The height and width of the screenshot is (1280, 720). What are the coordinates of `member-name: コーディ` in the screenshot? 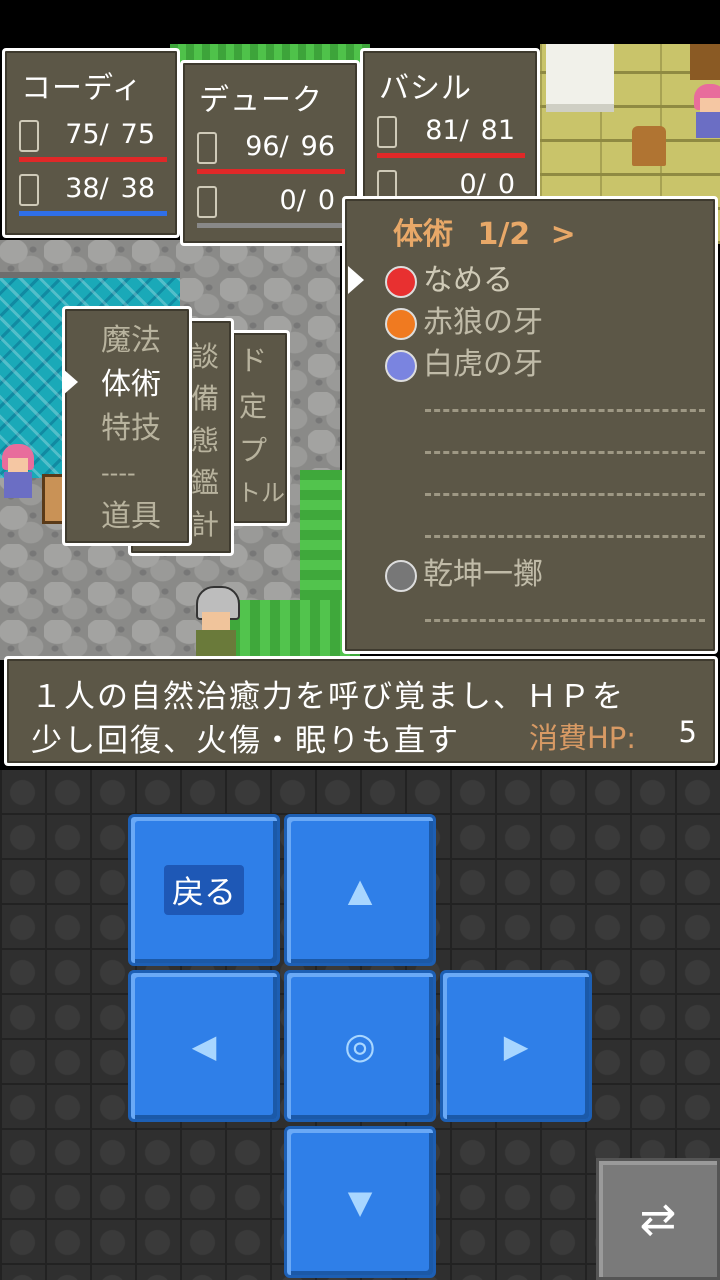 It's located at (82, 88).